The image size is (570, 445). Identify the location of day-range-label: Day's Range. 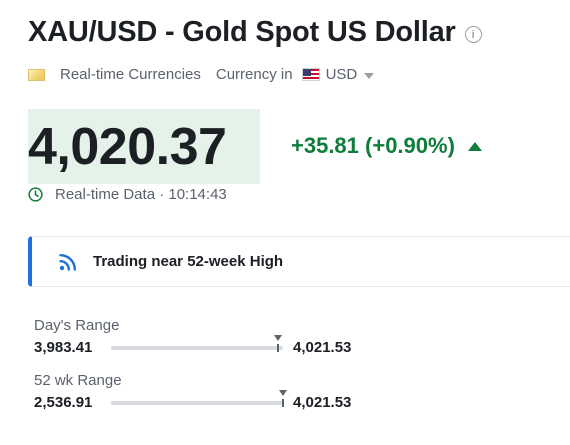
(77, 325).